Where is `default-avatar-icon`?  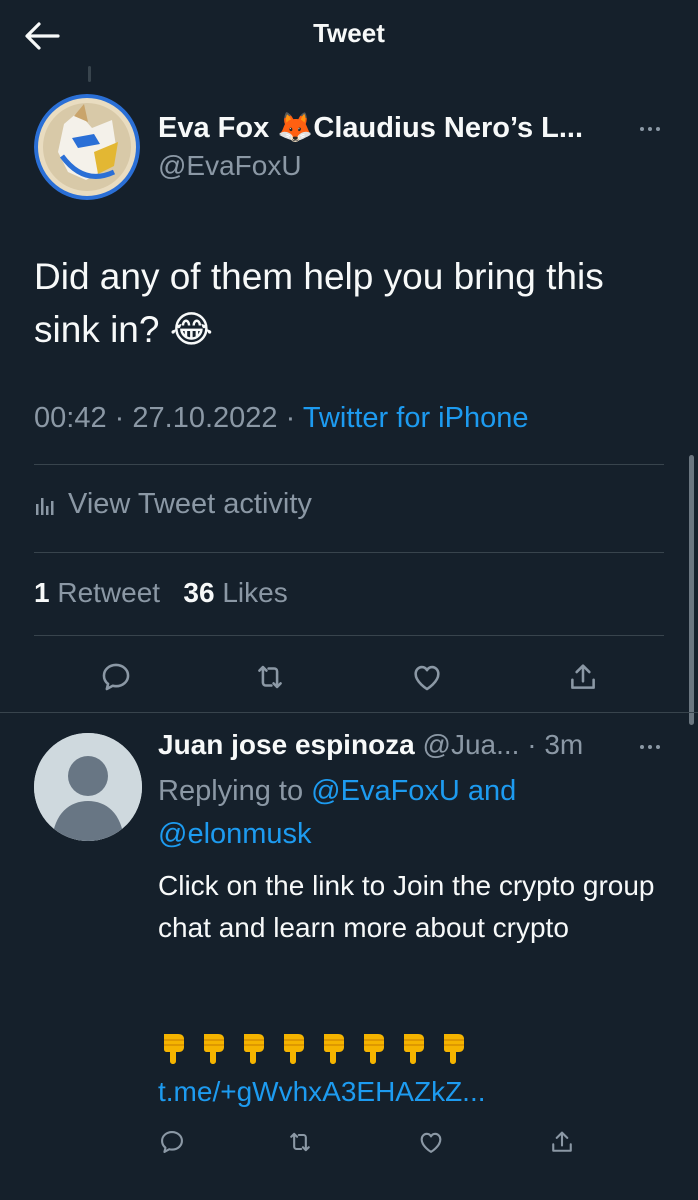 default-avatar-icon is located at coordinates (88, 787).